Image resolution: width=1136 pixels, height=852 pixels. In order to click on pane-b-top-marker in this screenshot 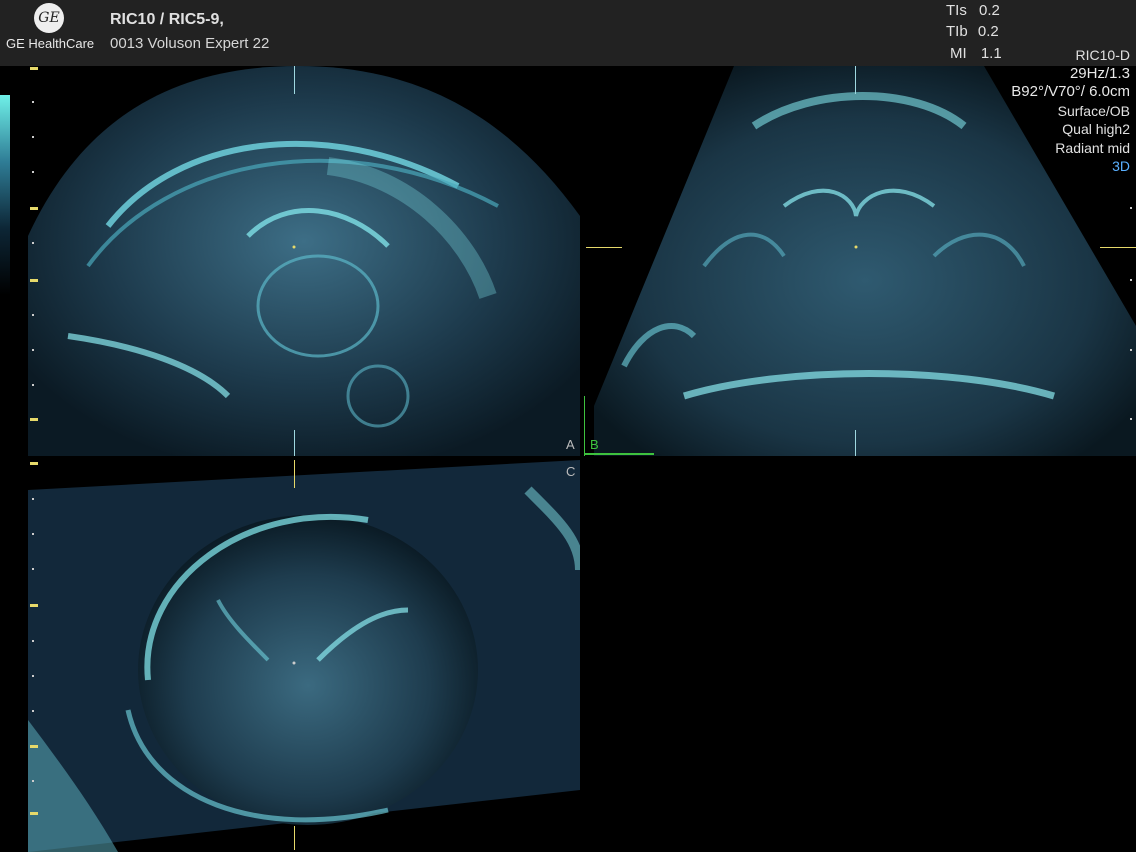, I will do `click(855, 80)`.